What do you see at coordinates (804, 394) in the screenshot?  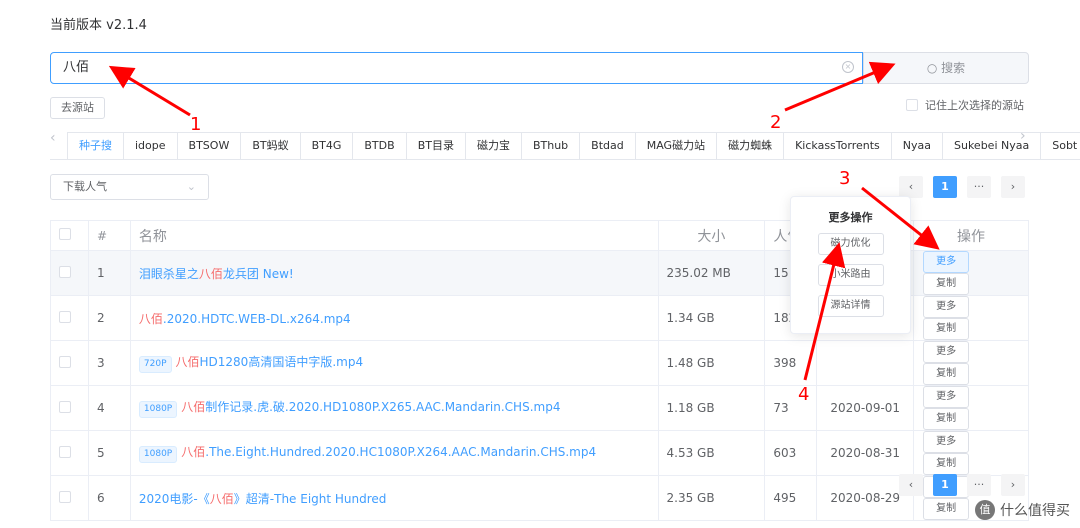 I see `annotation-4: 4` at bounding box center [804, 394].